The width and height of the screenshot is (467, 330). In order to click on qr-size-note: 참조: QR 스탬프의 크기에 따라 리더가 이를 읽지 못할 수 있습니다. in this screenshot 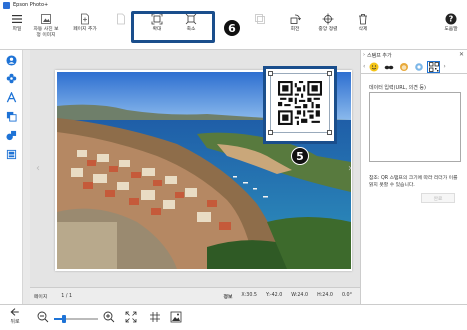, I will do `click(413, 182)`.